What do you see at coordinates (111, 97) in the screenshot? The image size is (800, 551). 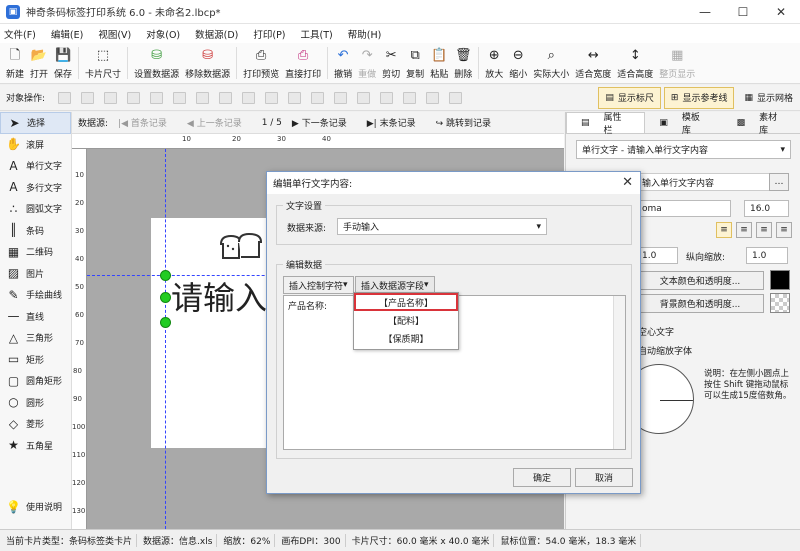 I see `layer-top-icon` at bounding box center [111, 97].